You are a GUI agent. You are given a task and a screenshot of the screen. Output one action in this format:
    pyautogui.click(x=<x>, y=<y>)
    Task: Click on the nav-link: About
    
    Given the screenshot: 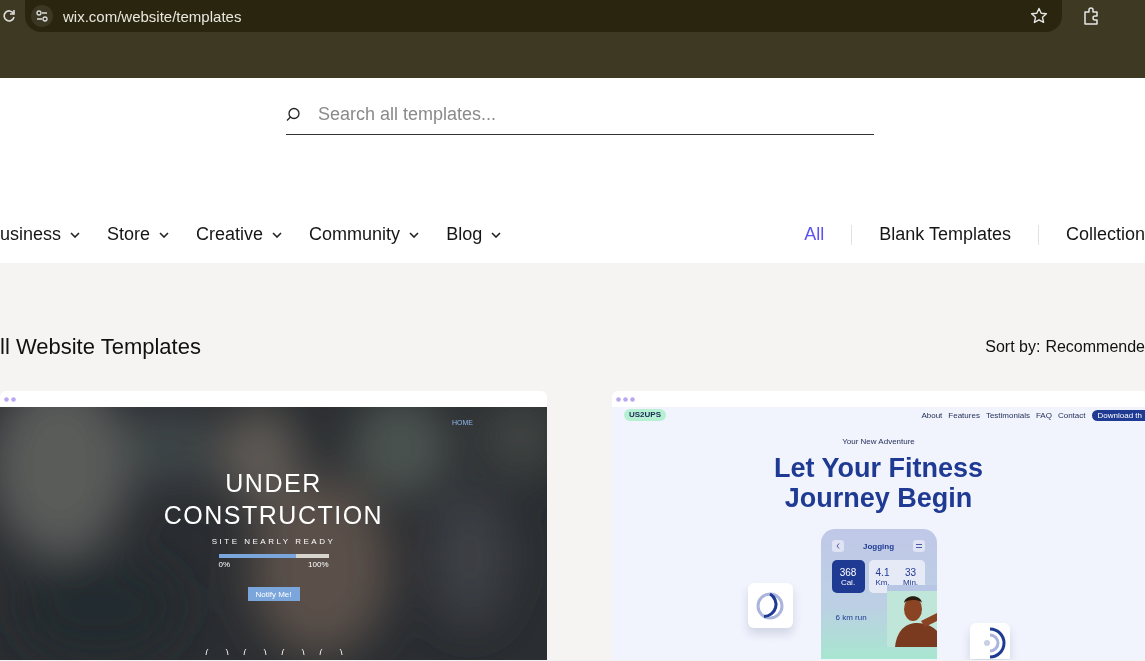 What is the action you would take?
    pyautogui.click(x=932, y=415)
    